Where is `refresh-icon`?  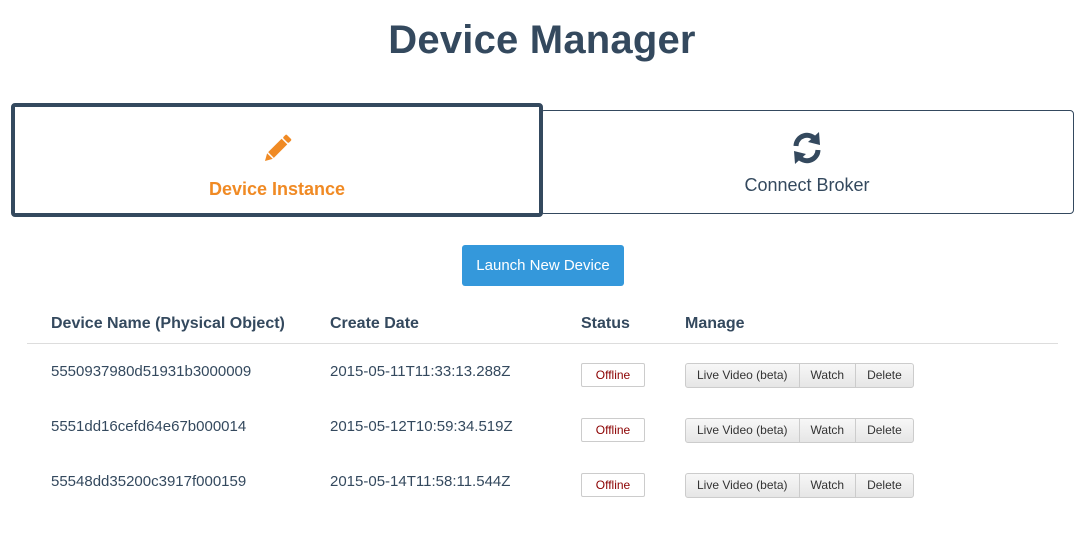 refresh-icon is located at coordinates (807, 150).